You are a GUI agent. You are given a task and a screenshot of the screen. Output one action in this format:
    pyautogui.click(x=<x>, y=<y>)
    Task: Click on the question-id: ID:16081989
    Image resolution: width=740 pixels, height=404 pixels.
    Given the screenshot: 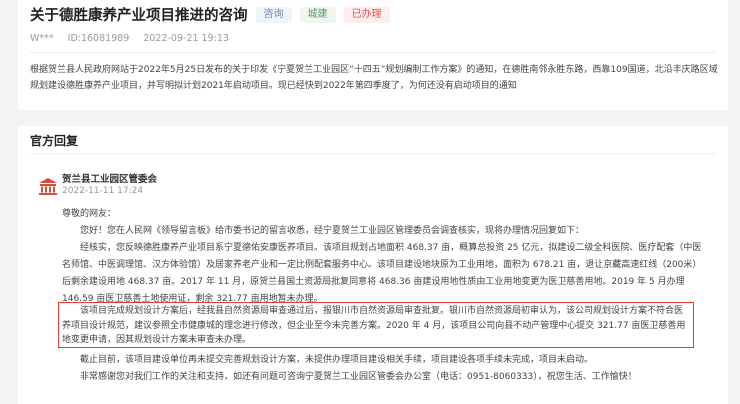 What is the action you would take?
    pyautogui.click(x=98, y=38)
    